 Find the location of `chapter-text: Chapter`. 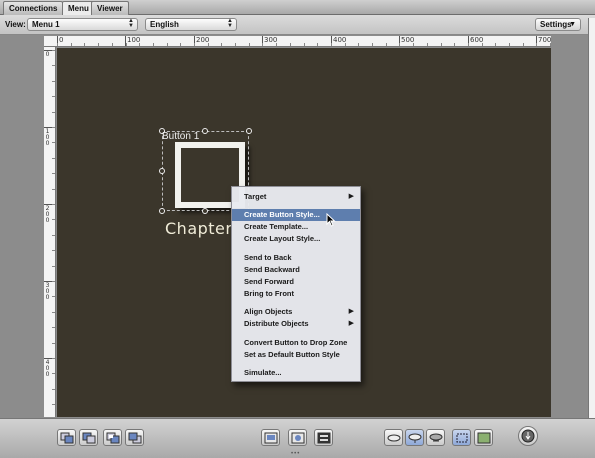

chapter-text: Chapter is located at coordinates (198, 228).